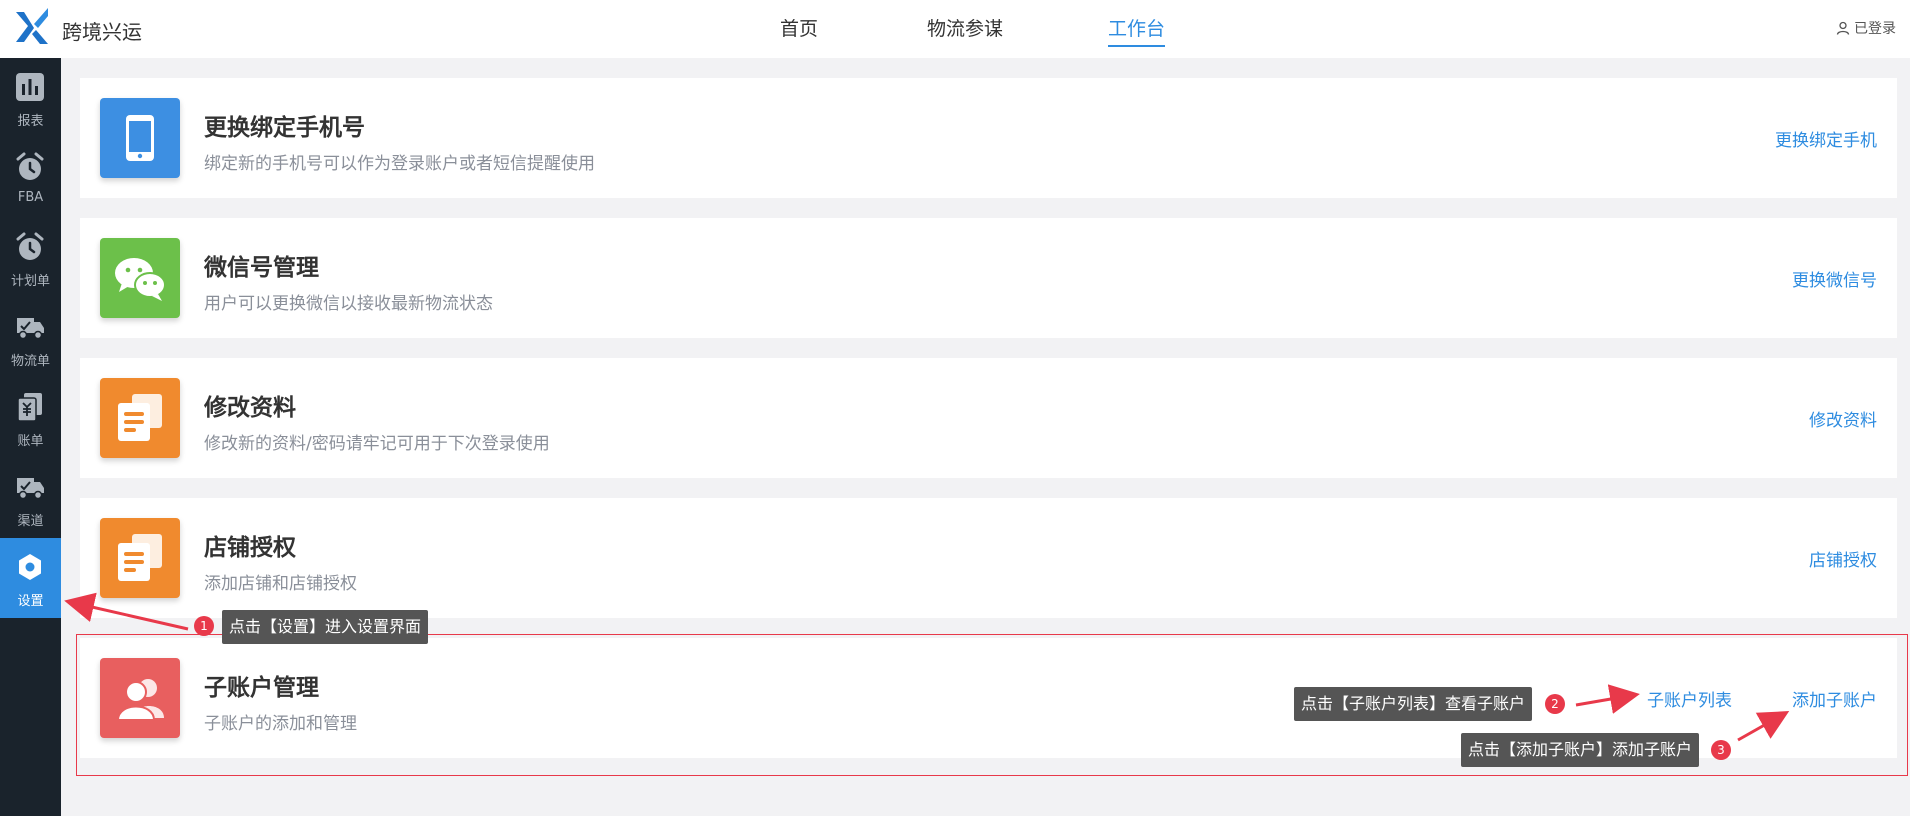 The width and height of the screenshot is (1910, 816). What do you see at coordinates (284, 128) in the screenshot?
I see `card-title: 更换绑定手机号` at bounding box center [284, 128].